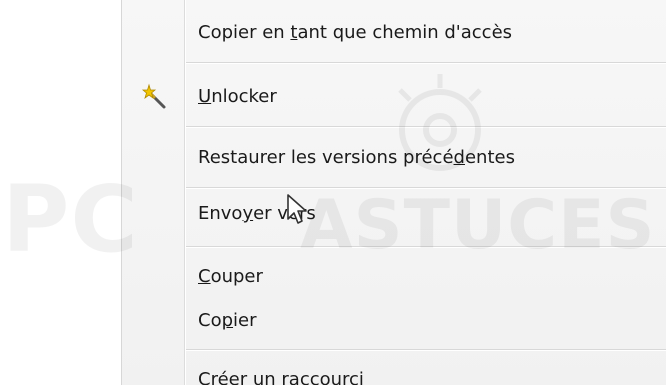  I want to click on menu-item-copy-as-path: Copier en tant que chemin d'accès, so click(394, 33).